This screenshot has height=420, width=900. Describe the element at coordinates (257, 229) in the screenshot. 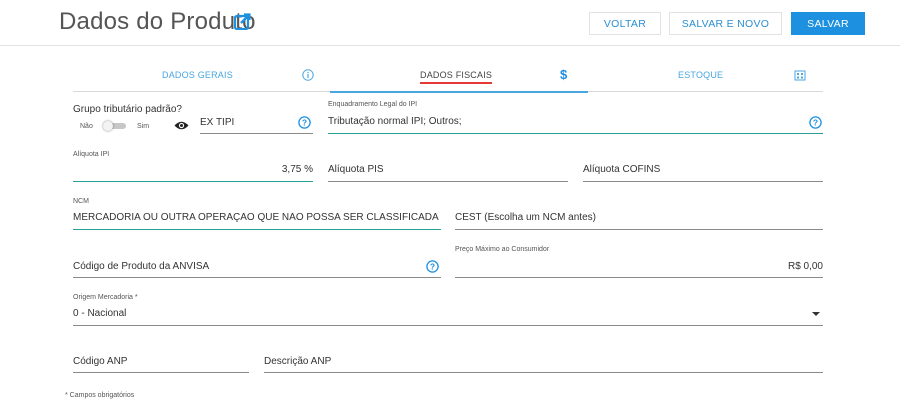

I see `ncm-underline` at that location.